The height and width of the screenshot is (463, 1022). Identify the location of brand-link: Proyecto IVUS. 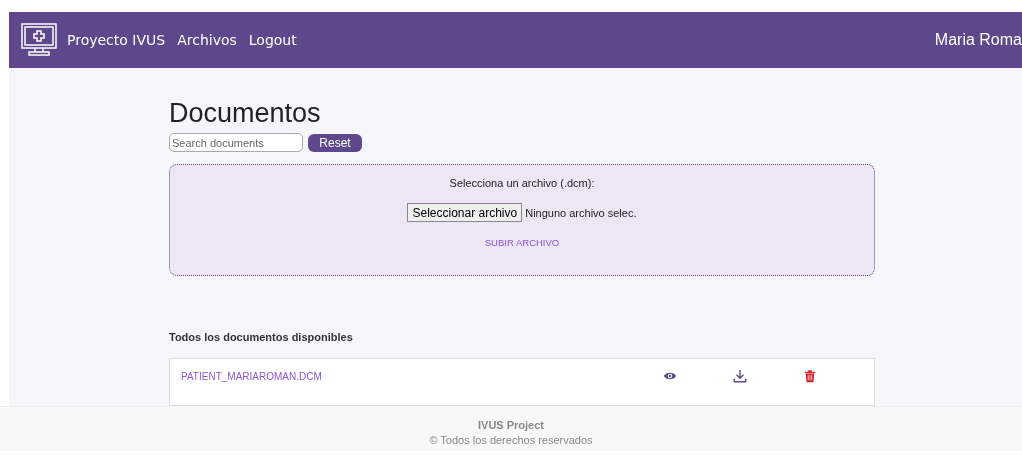
(116, 40).